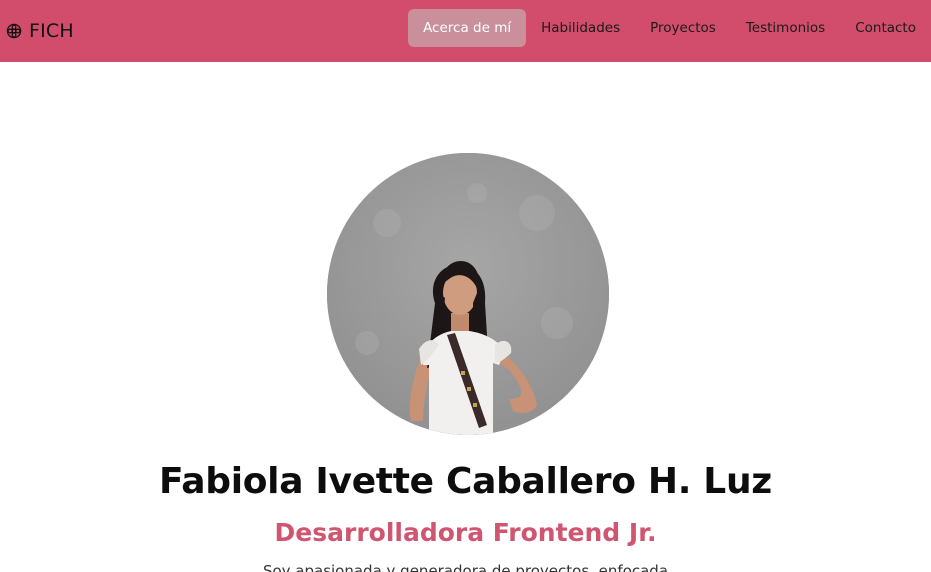 The width and height of the screenshot is (931, 572). I want to click on brand: FICH, so click(40, 31).